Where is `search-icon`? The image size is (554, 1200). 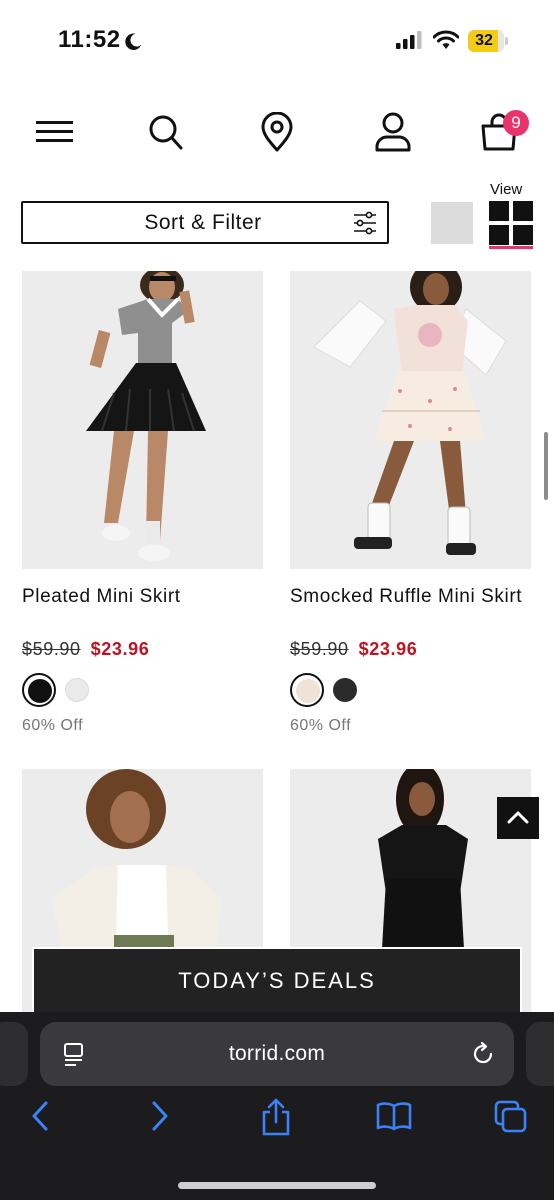
search-icon is located at coordinates (166, 133).